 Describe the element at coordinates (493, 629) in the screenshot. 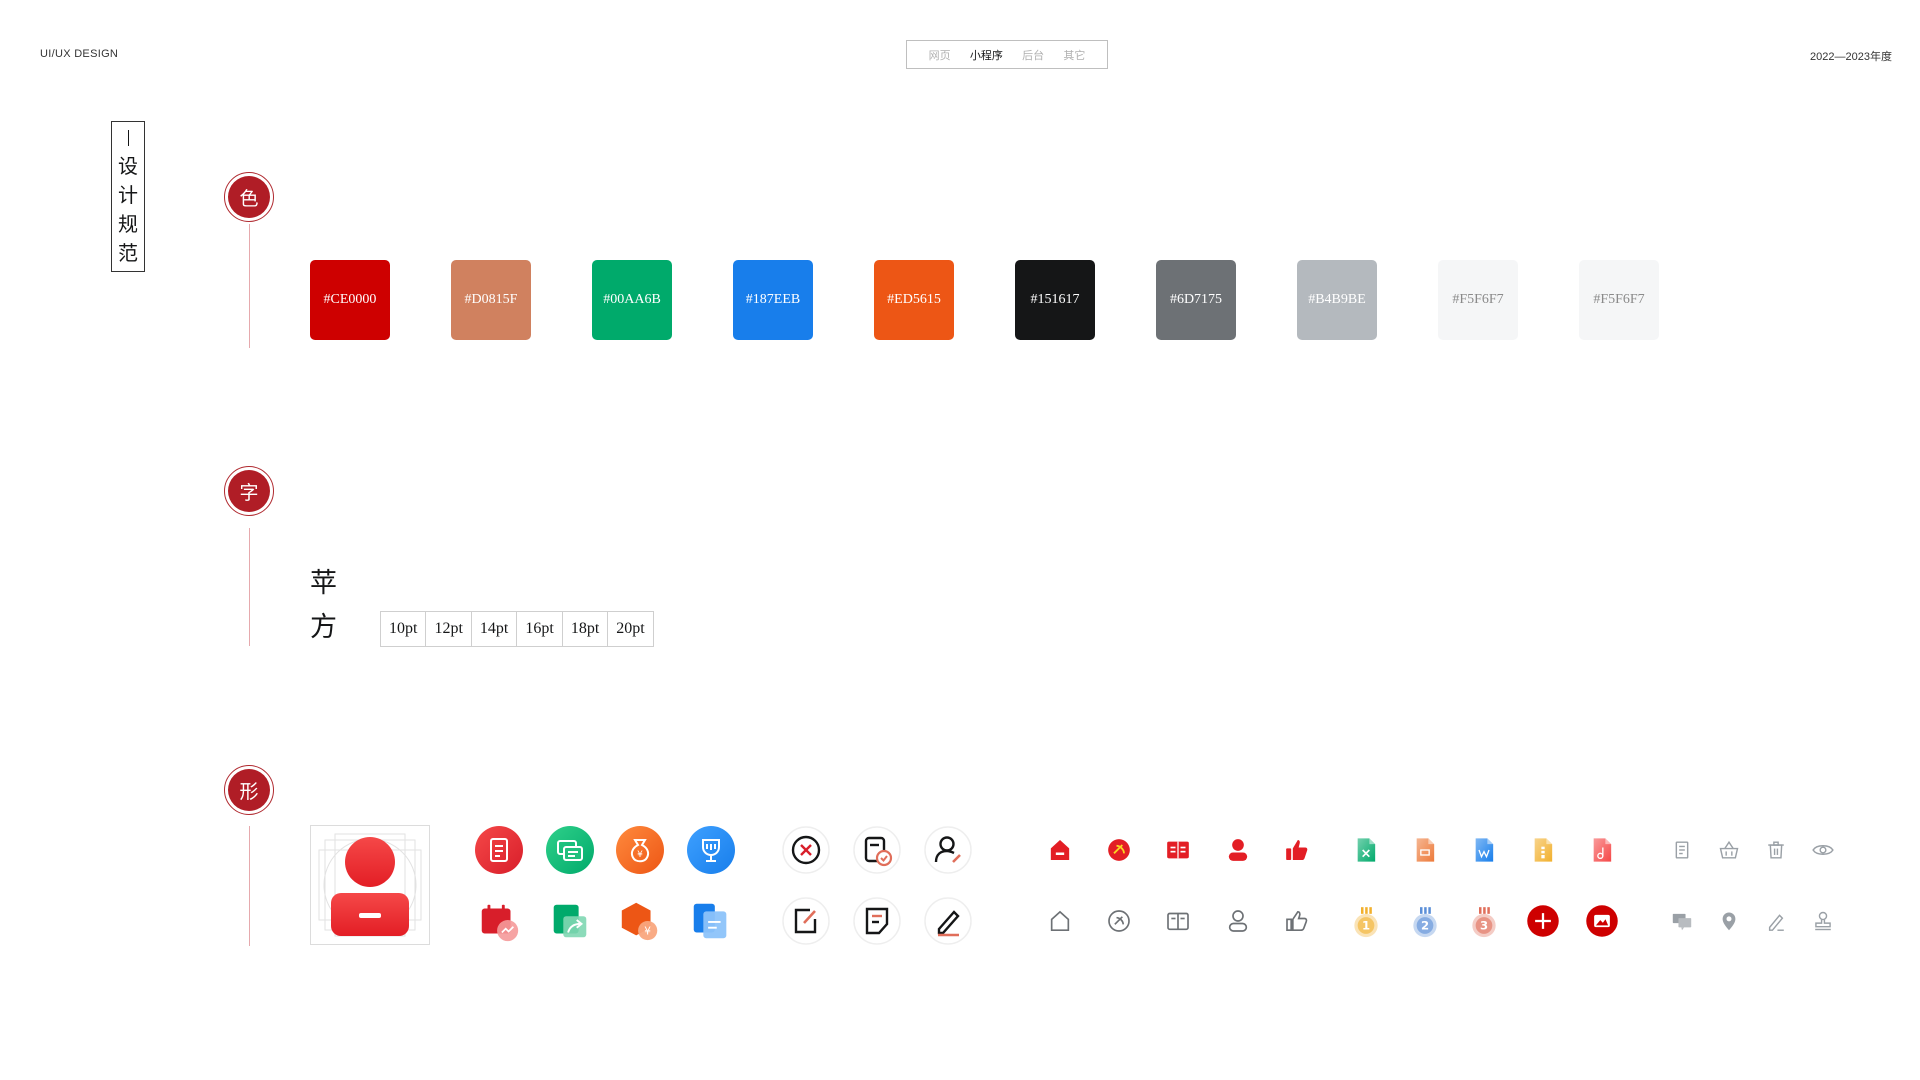

I see `font-size-2: 14pt` at that location.